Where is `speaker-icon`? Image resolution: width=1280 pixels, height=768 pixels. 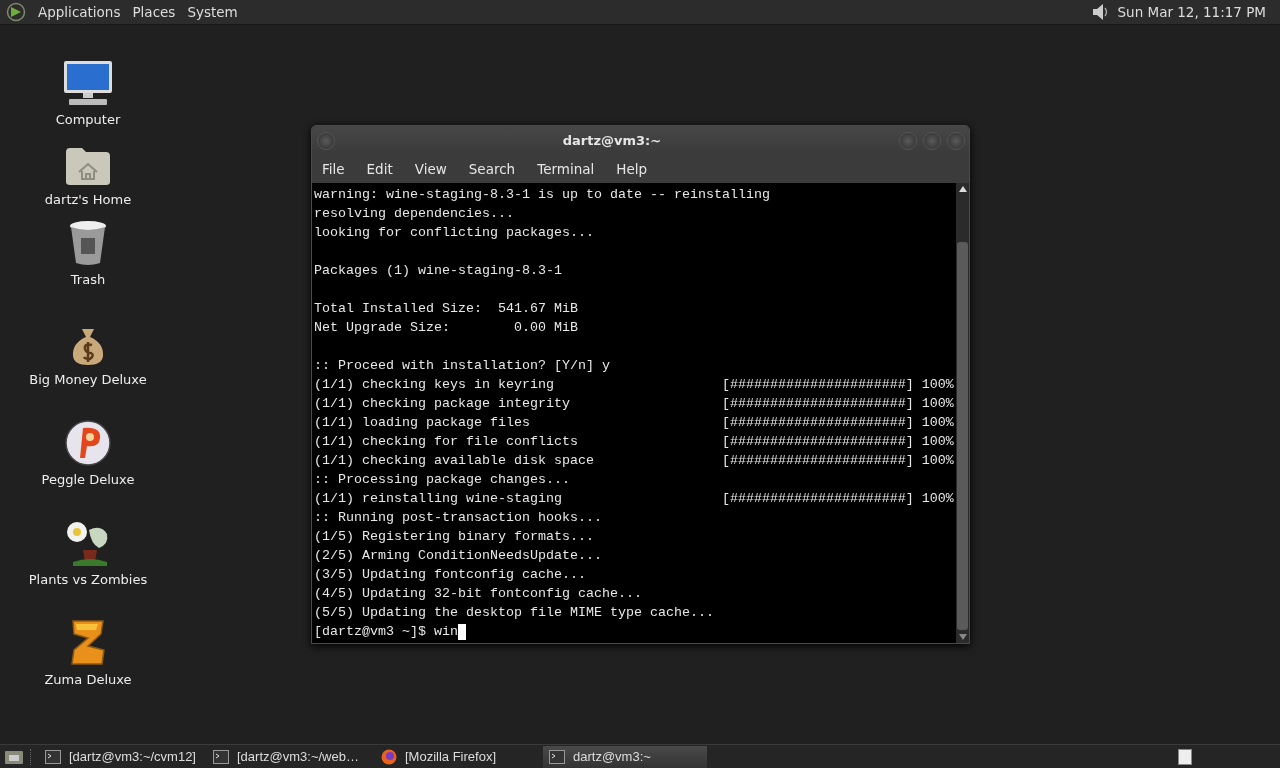
speaker-icon is located at coordinates (1099, 12).